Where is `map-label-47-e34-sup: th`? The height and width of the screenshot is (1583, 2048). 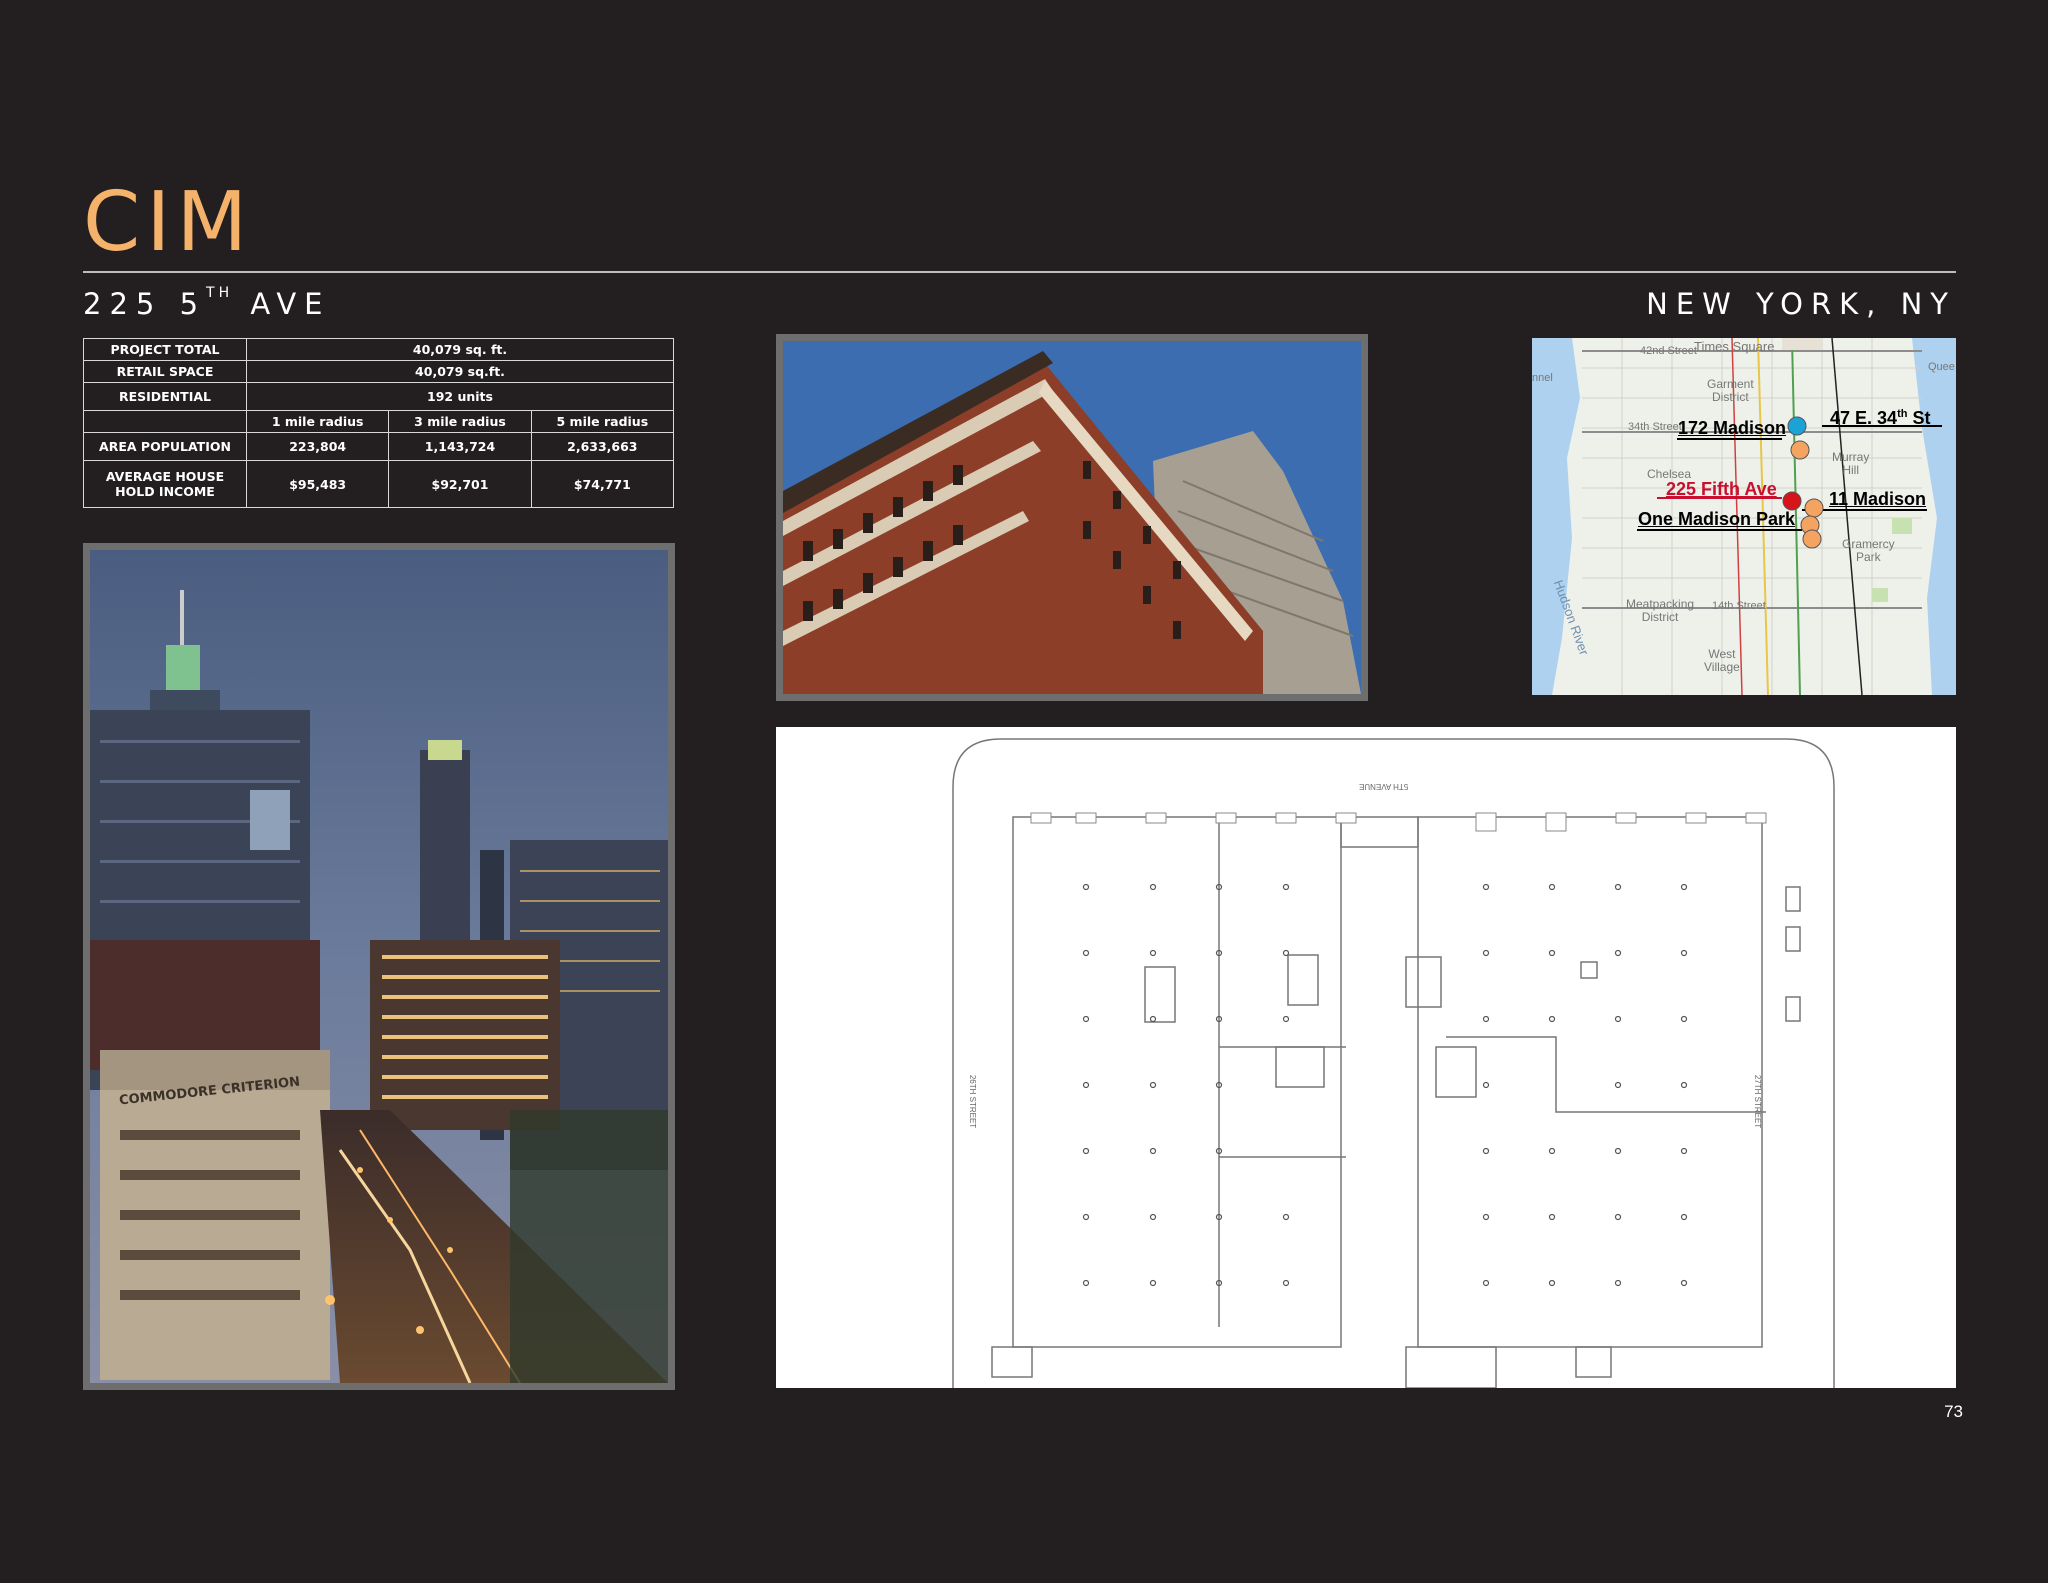 map-label-47-e34-sup: th is located at coordinates (1902, 414).